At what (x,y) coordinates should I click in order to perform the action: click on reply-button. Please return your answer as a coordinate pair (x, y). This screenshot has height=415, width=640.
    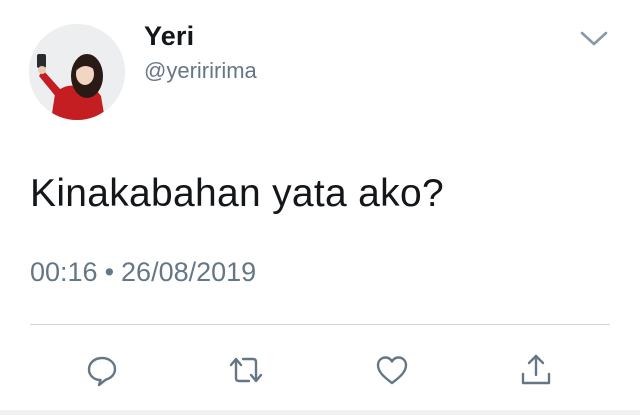
    Looking at the image, I should click on (102, 370).